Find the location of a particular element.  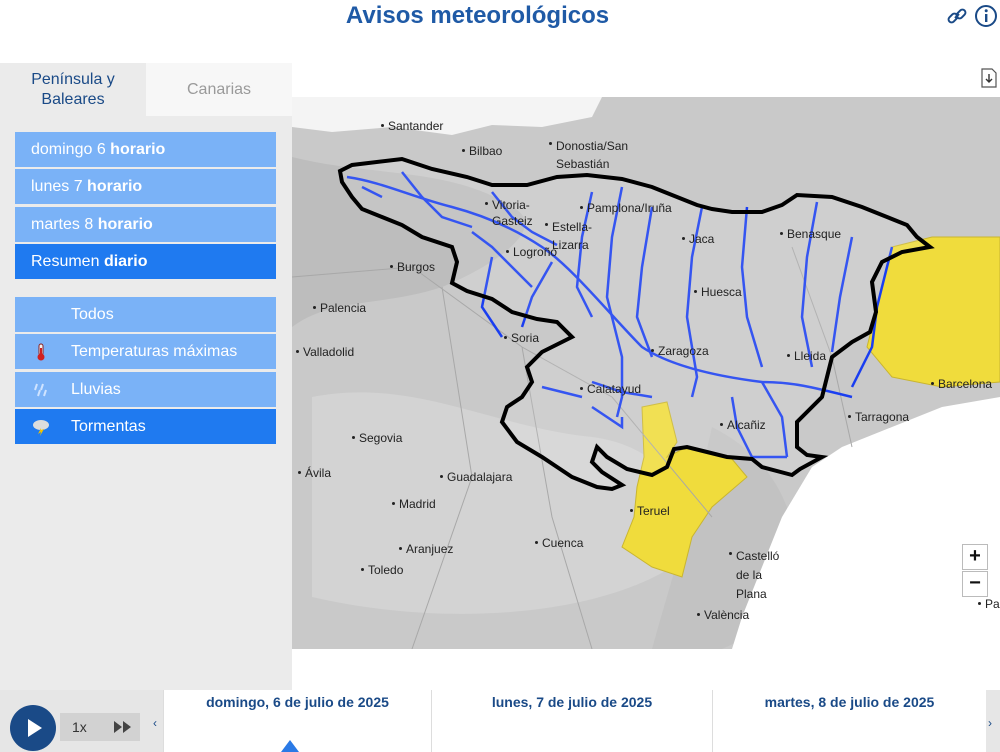

city-label: Segovia is located at coordinates (377, 438).